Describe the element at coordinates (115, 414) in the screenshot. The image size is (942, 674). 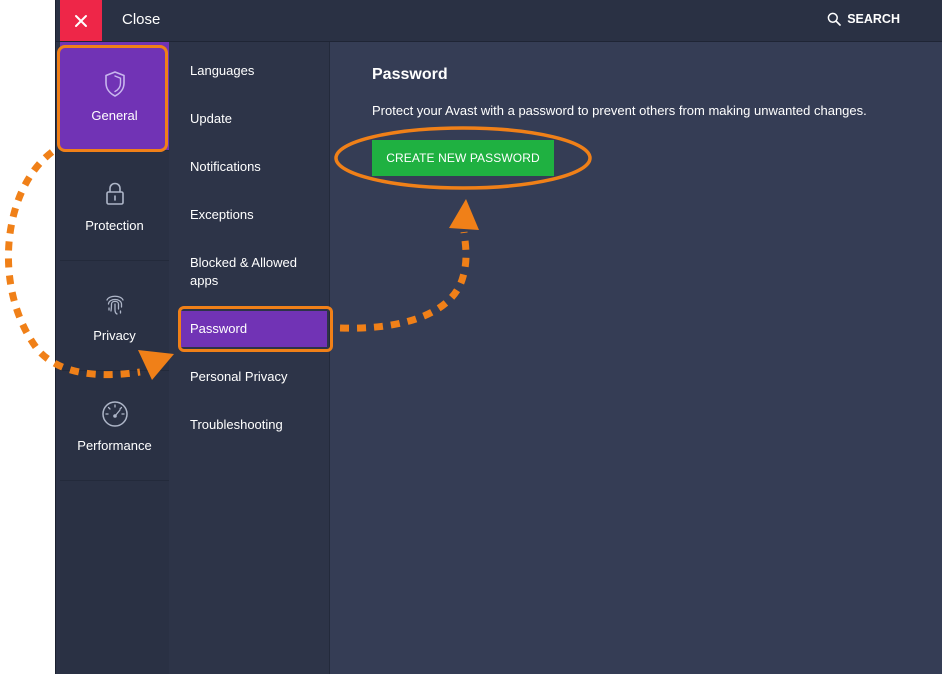
I see `speedometer-icon` at that location.